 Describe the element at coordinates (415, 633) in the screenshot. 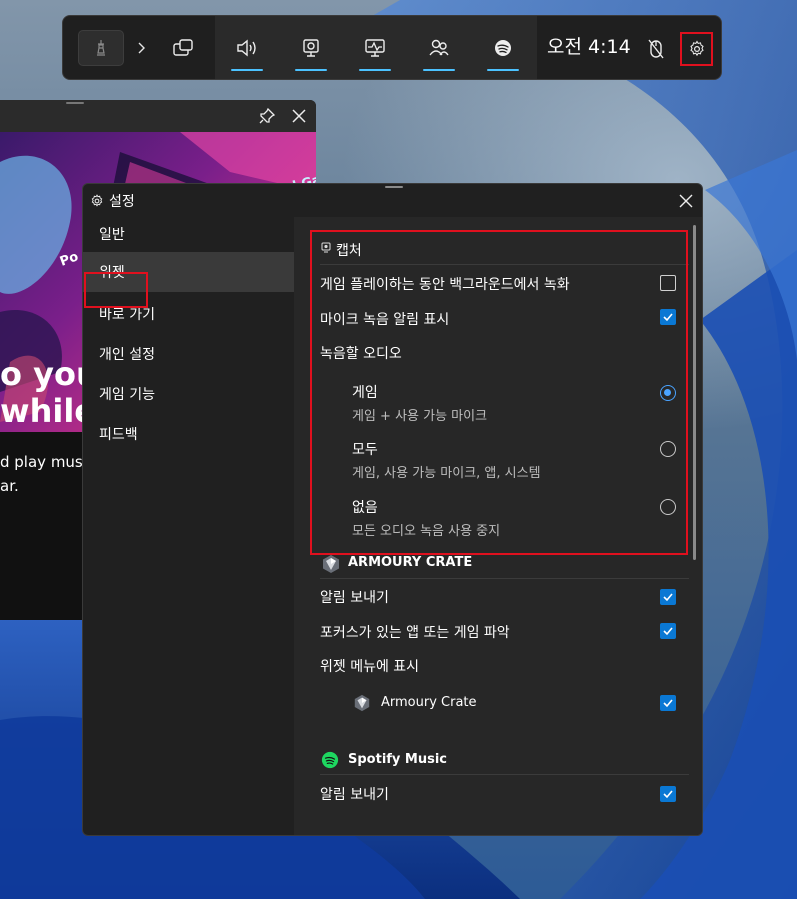

I see `armoury-focus-label: 포커스가 있는 앱 또는 게임 파악` at that location.